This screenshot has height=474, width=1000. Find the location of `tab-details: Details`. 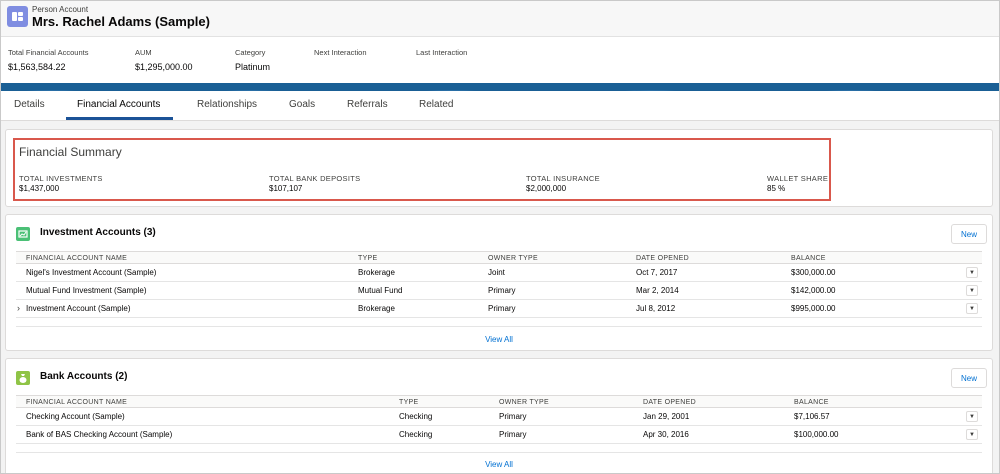

tab-details: Details is located at coordinates (29, 104).